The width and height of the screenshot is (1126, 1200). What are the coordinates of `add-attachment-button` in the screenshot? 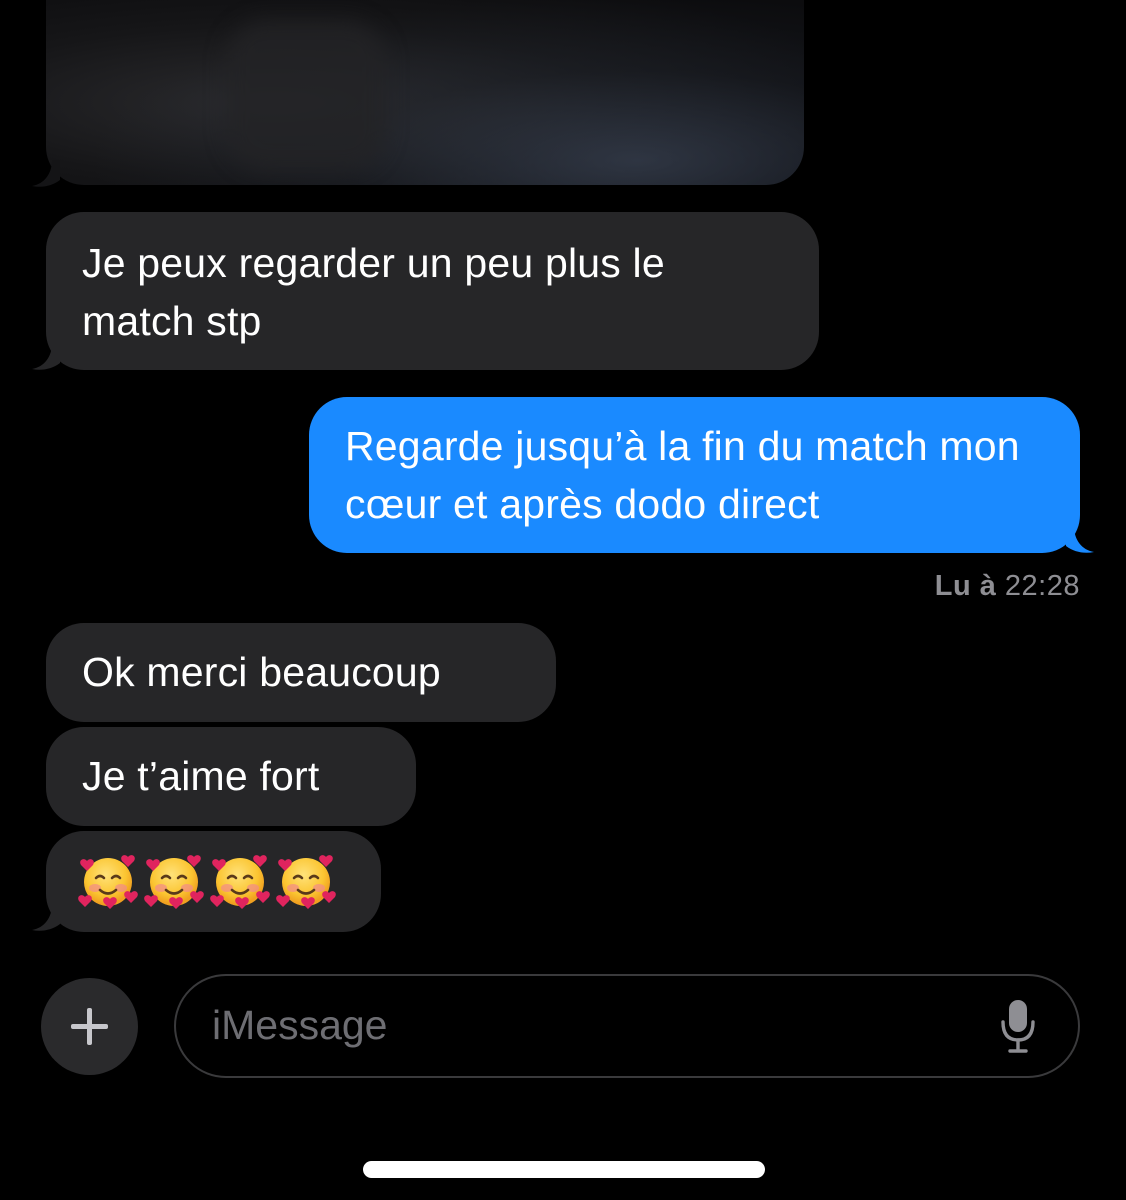 It's located at (89, 1026).